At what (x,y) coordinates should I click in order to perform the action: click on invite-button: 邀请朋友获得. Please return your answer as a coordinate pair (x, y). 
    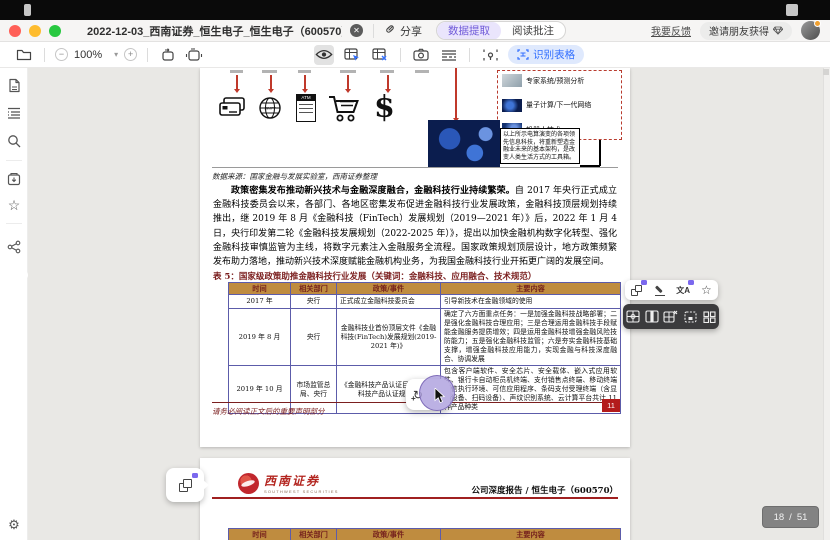
    Looking at the image, I should click on (746, 30).